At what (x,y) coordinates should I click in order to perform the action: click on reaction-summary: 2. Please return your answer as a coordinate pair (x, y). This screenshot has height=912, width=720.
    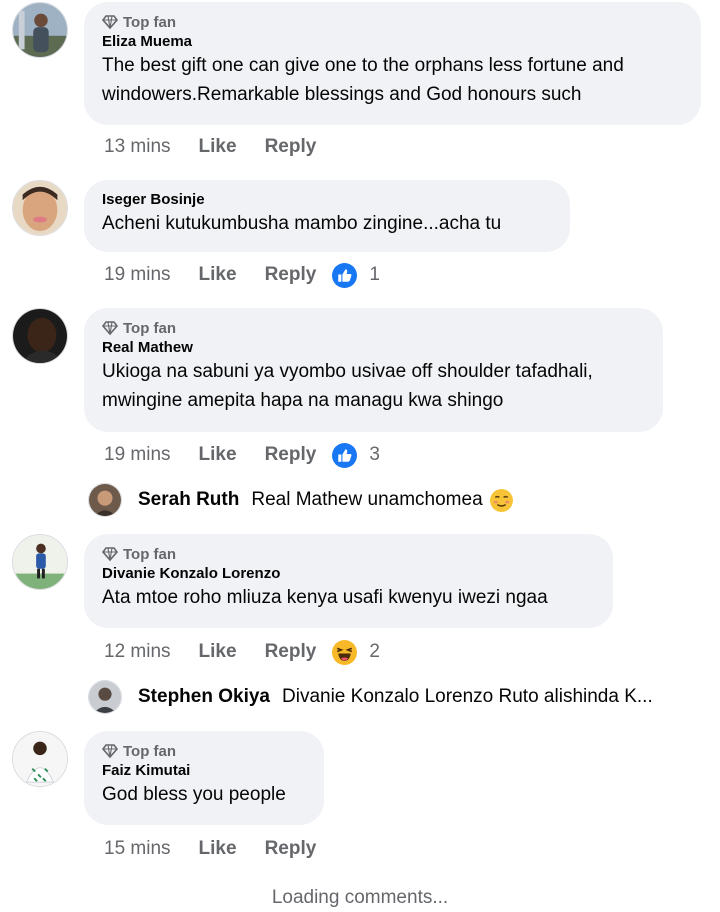
    Looking at the image, I should click on (356, 652).